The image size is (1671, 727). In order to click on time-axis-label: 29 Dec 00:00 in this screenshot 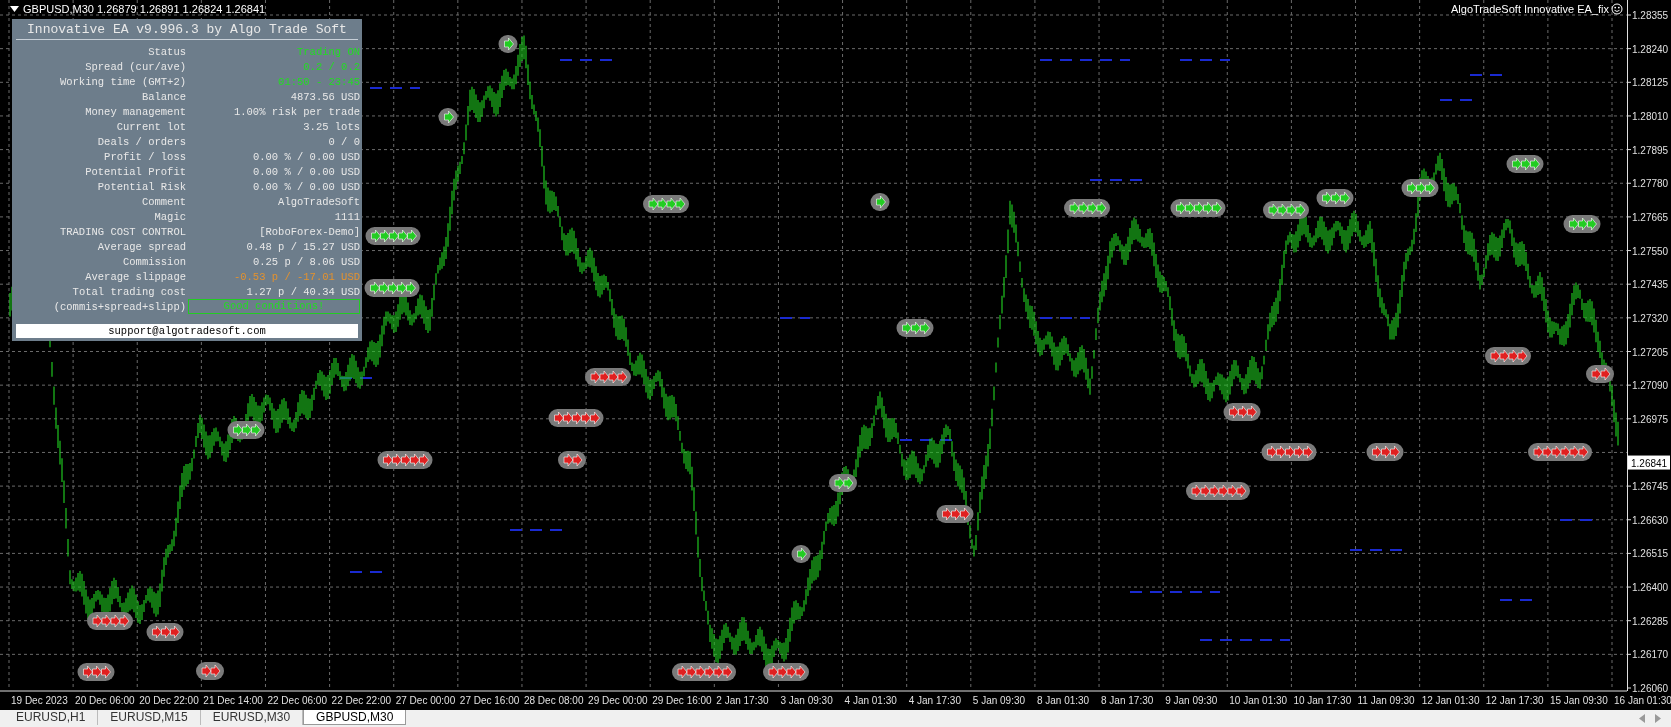, I will do `click(618, 700)`.